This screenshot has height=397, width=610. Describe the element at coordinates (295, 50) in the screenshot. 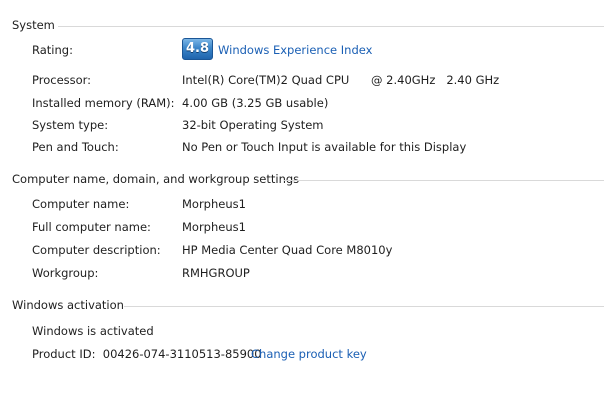

I see `windows-experience-index-link: Windows Experience Index` at that location.